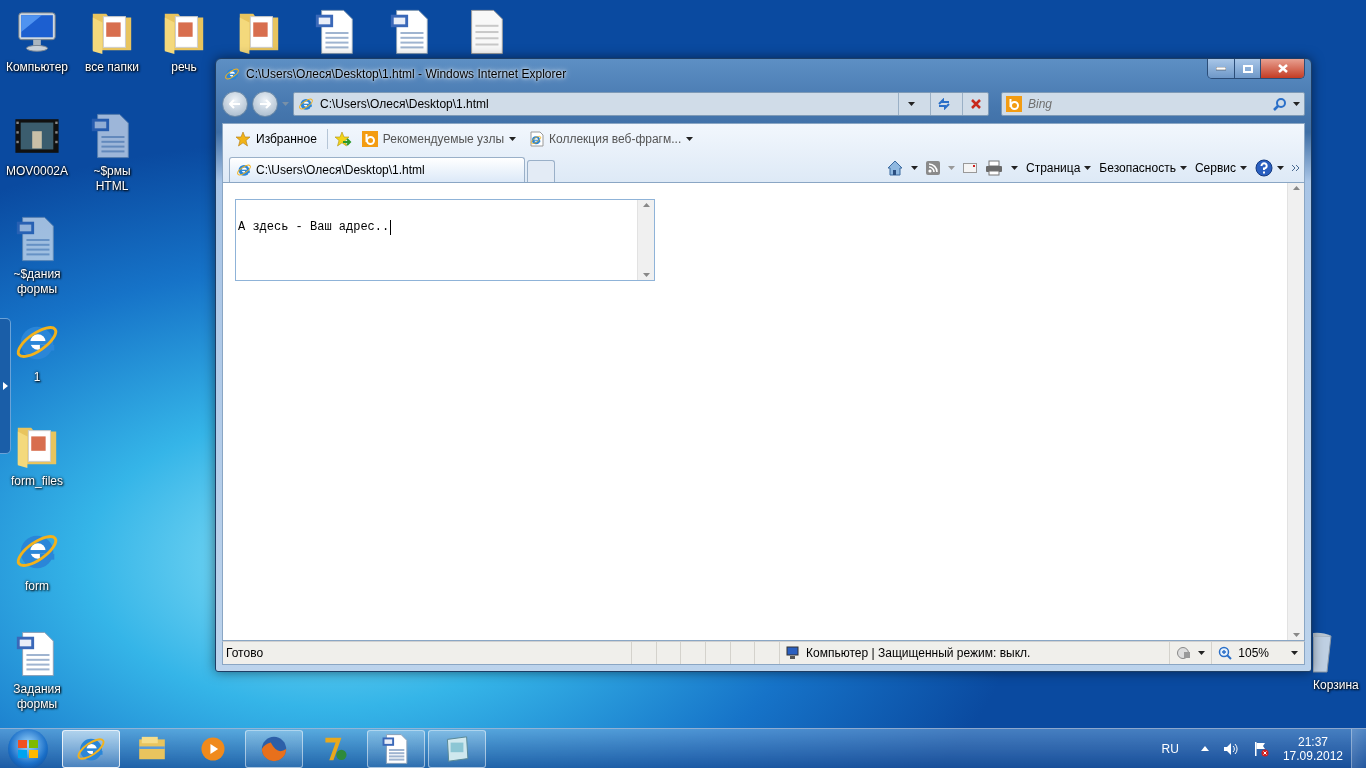 This screenshot has width=1366, height=768. Describe the element at coordinates (1143, 168) in the screenshot. I see `menu-button: Безопасность` at that location.